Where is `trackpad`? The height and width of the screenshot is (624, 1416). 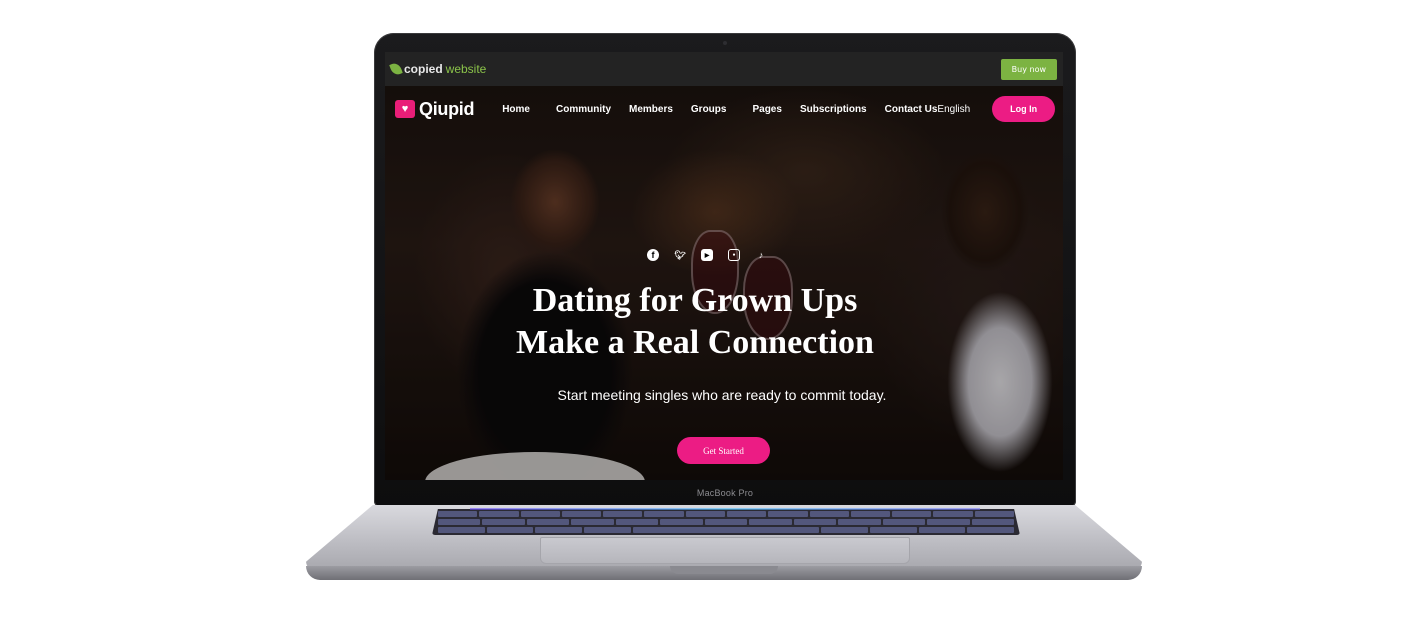 trackpad is located at coordinates (725, 550).